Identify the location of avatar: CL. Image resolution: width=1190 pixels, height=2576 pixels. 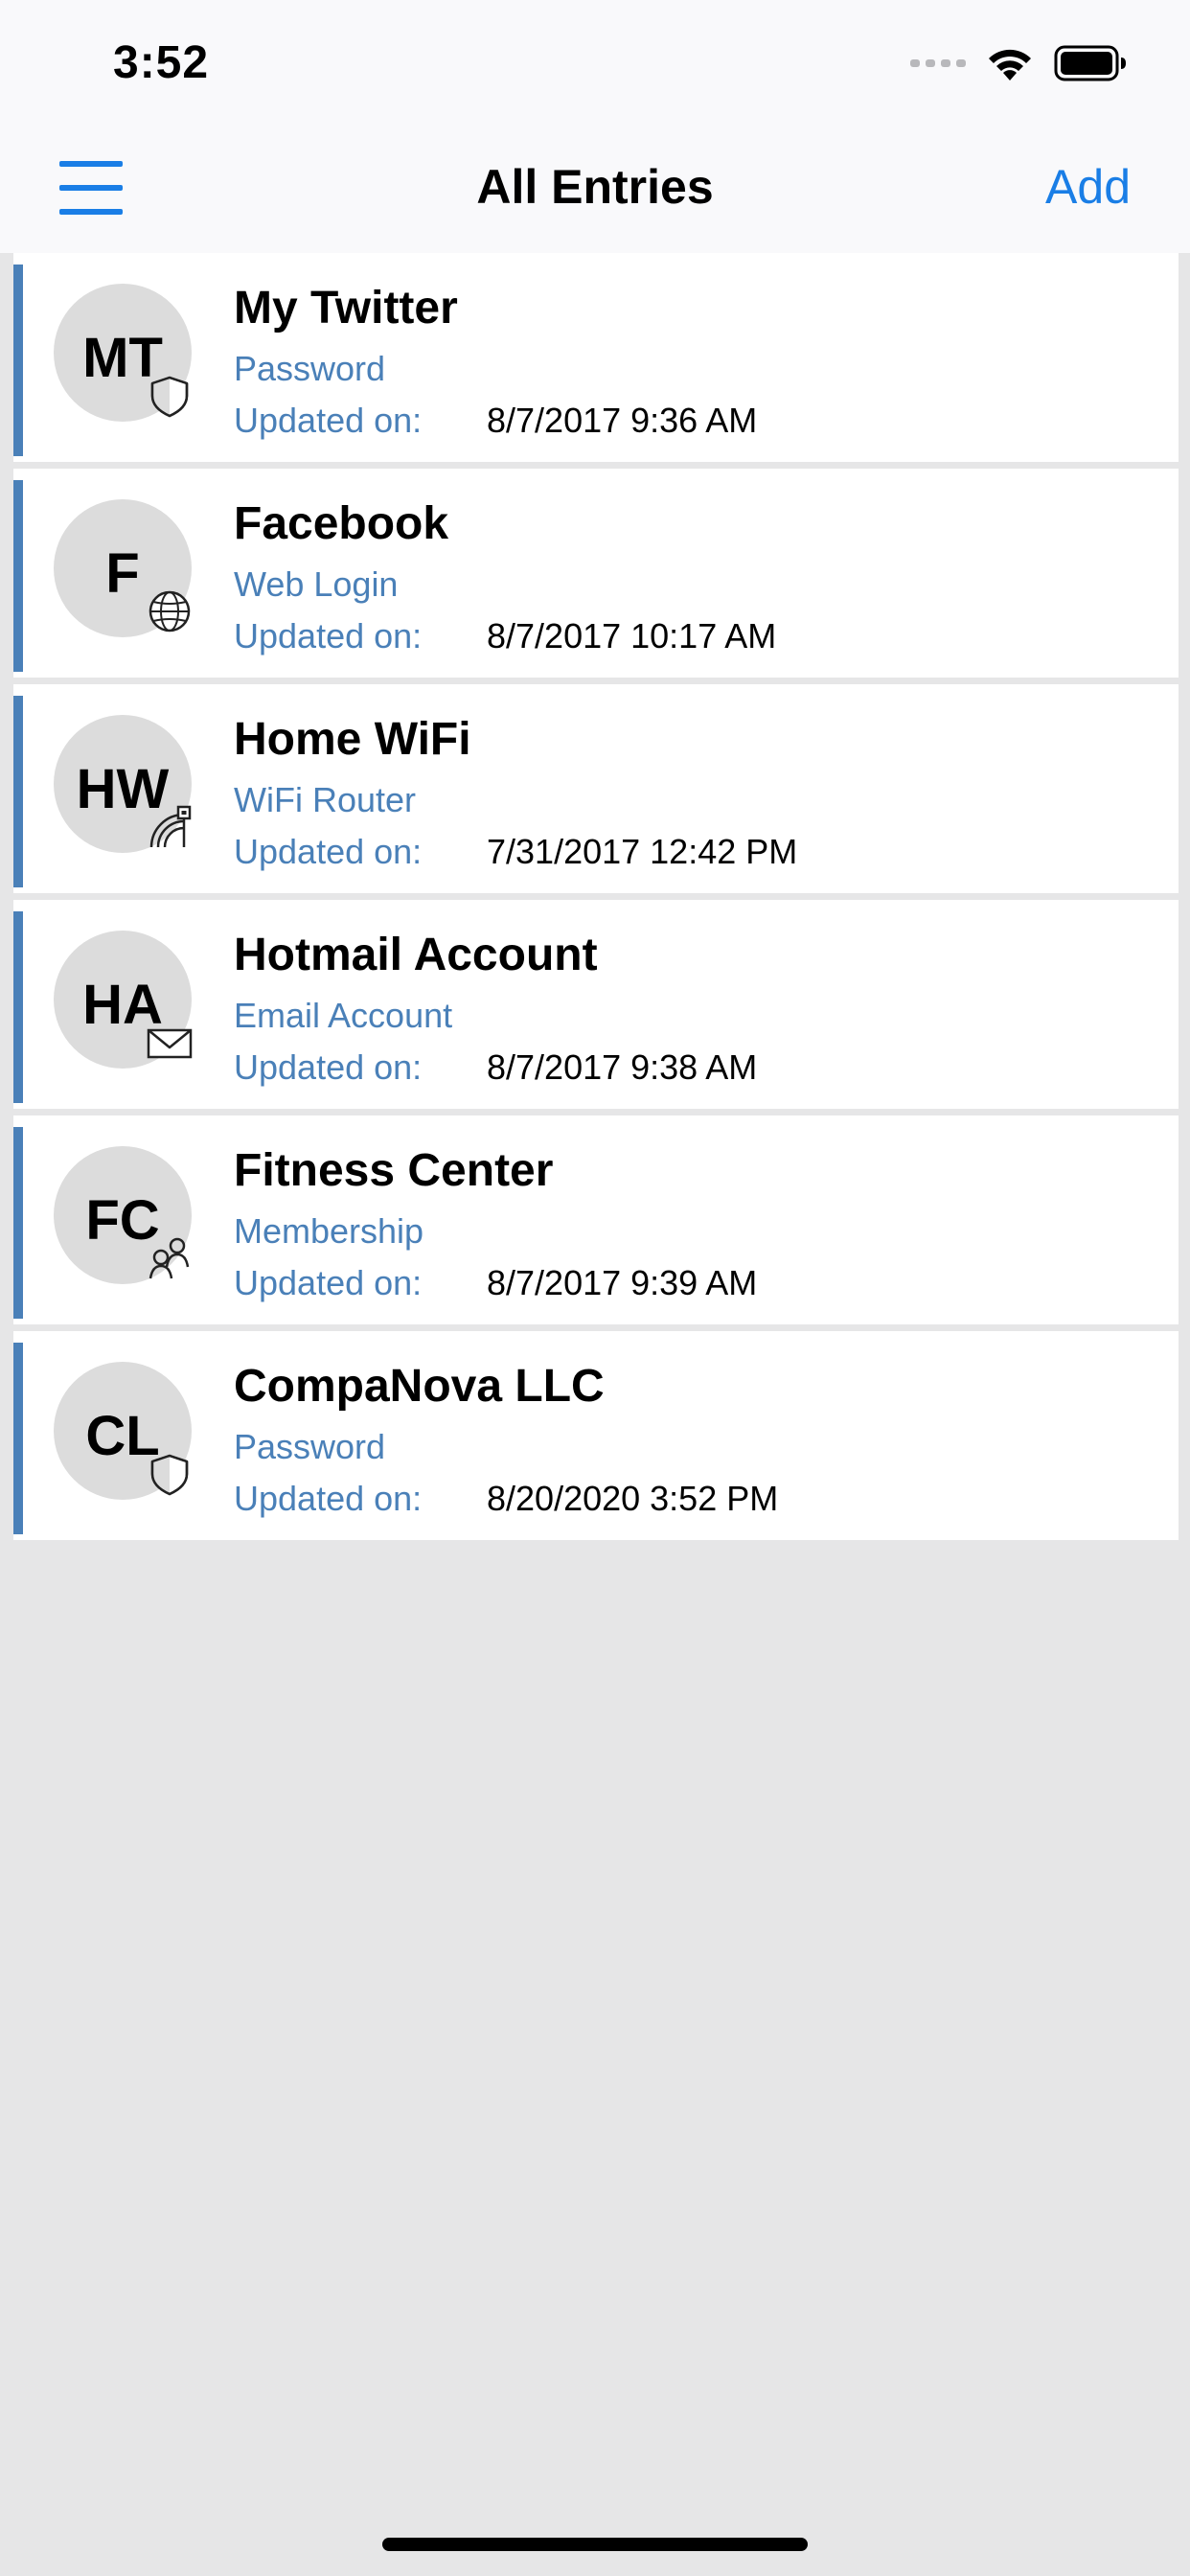
(123, 1431).